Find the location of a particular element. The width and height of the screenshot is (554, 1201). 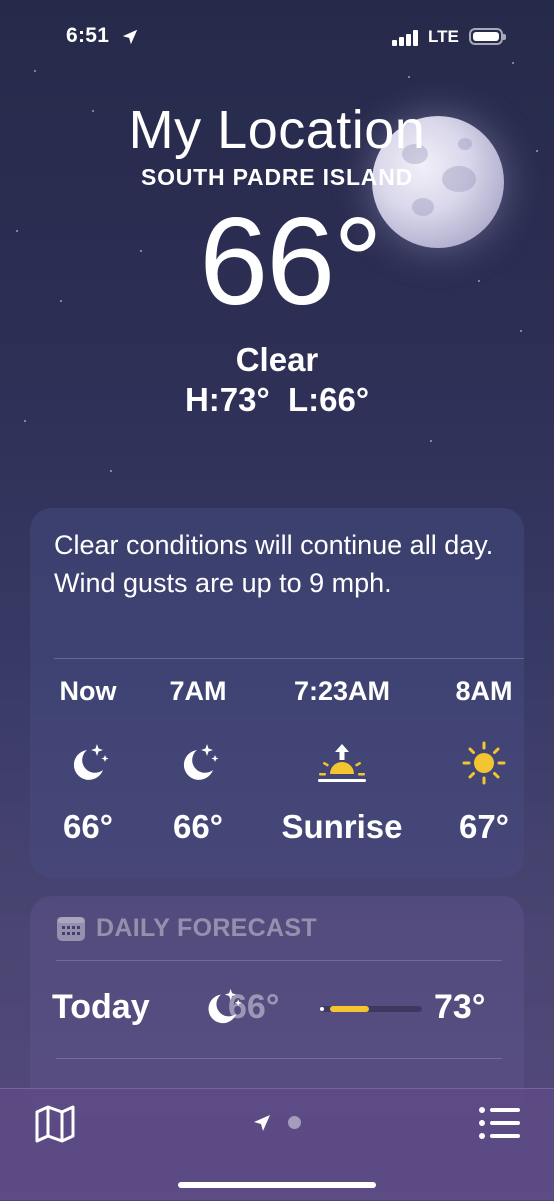

sun-icon is located at coordinates (484, 763).